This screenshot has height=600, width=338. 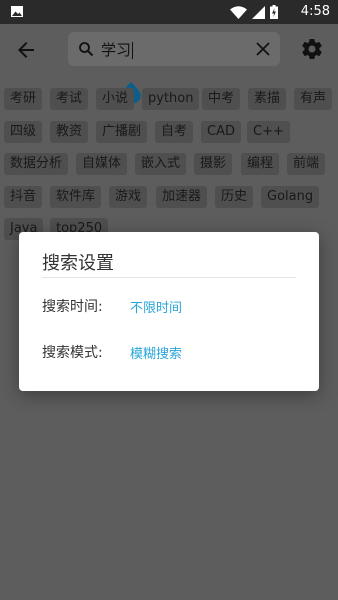 What do you see at coordinates (234, 197) in the screenshot?
I see `tag-chip: 历史` at bounding box center [234, 197].